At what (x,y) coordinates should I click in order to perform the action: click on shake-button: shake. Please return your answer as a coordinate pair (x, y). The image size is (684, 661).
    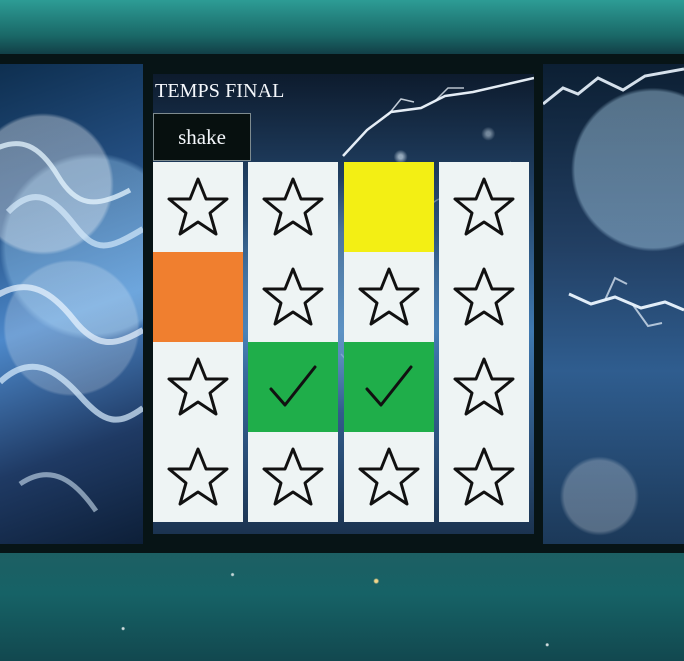
    Looking at the image, I should click on (202, 137).